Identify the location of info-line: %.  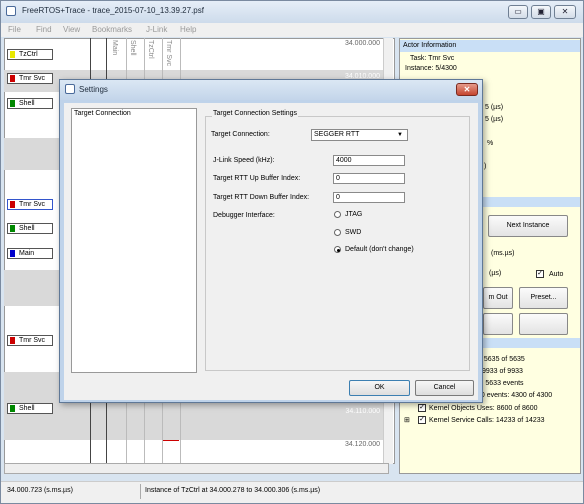
(490, 143).